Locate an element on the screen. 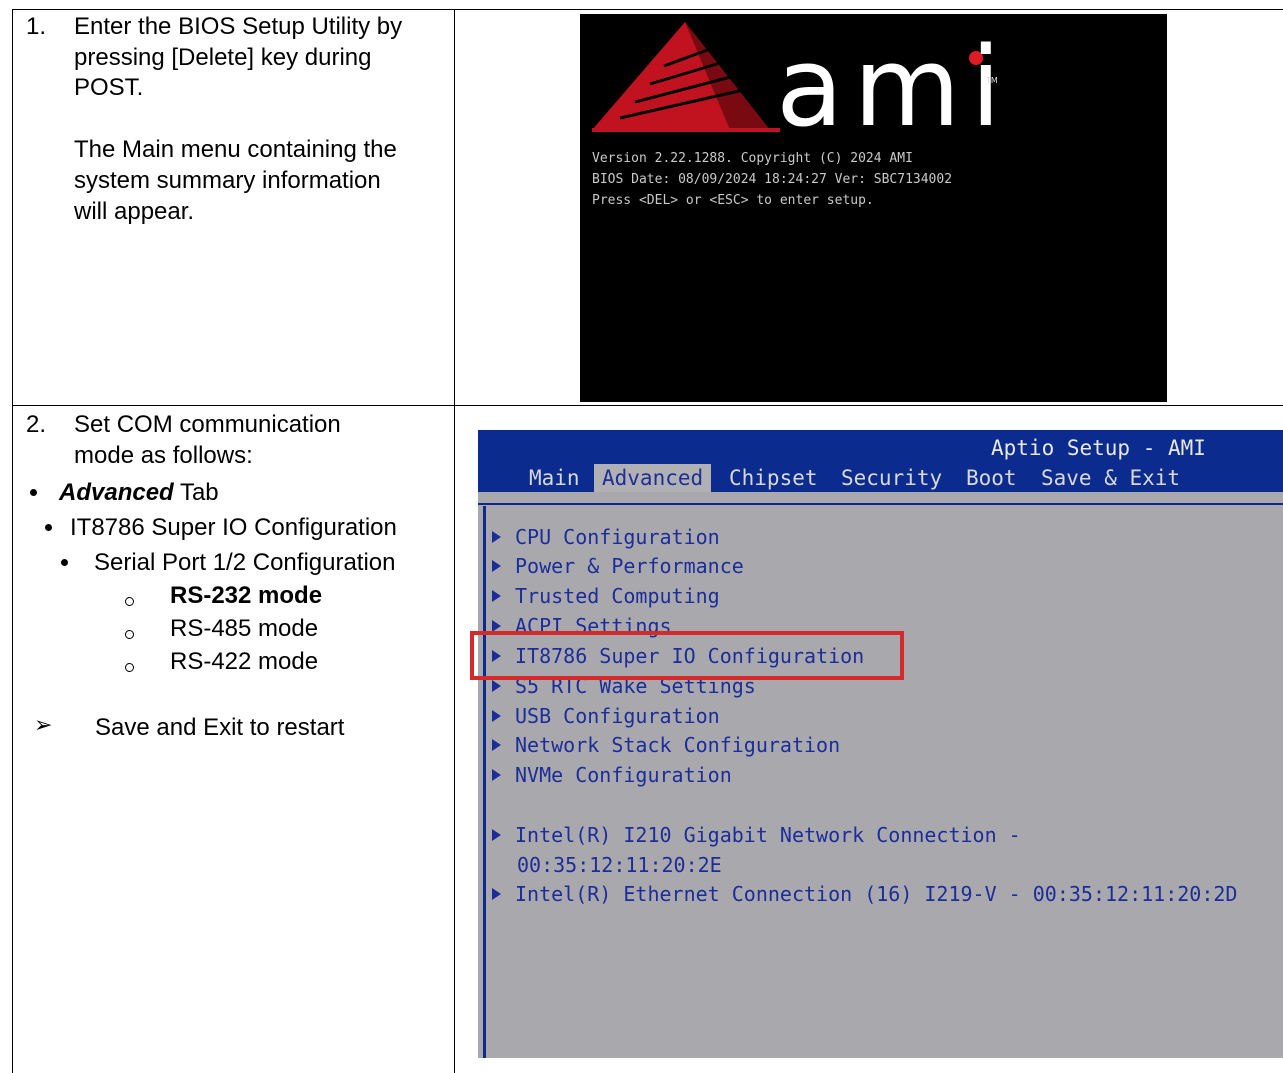 The image size is (1283, 1073). step-1-para2-line-1: The Main menu containing the is located at coordinates (235, 149).